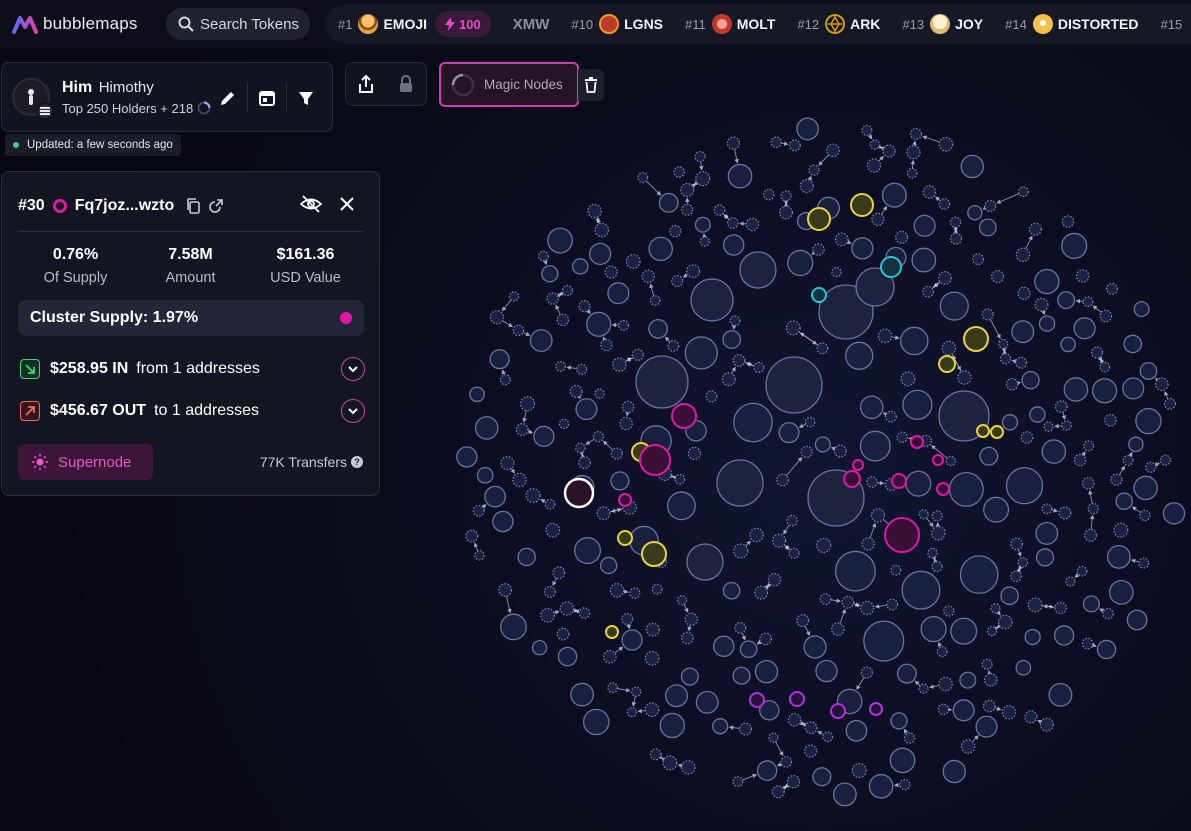 This screenshot has height=831, width=1191. Describe the element at coordinates (366, 84) in the screenshot. I see `share-button` at that location.